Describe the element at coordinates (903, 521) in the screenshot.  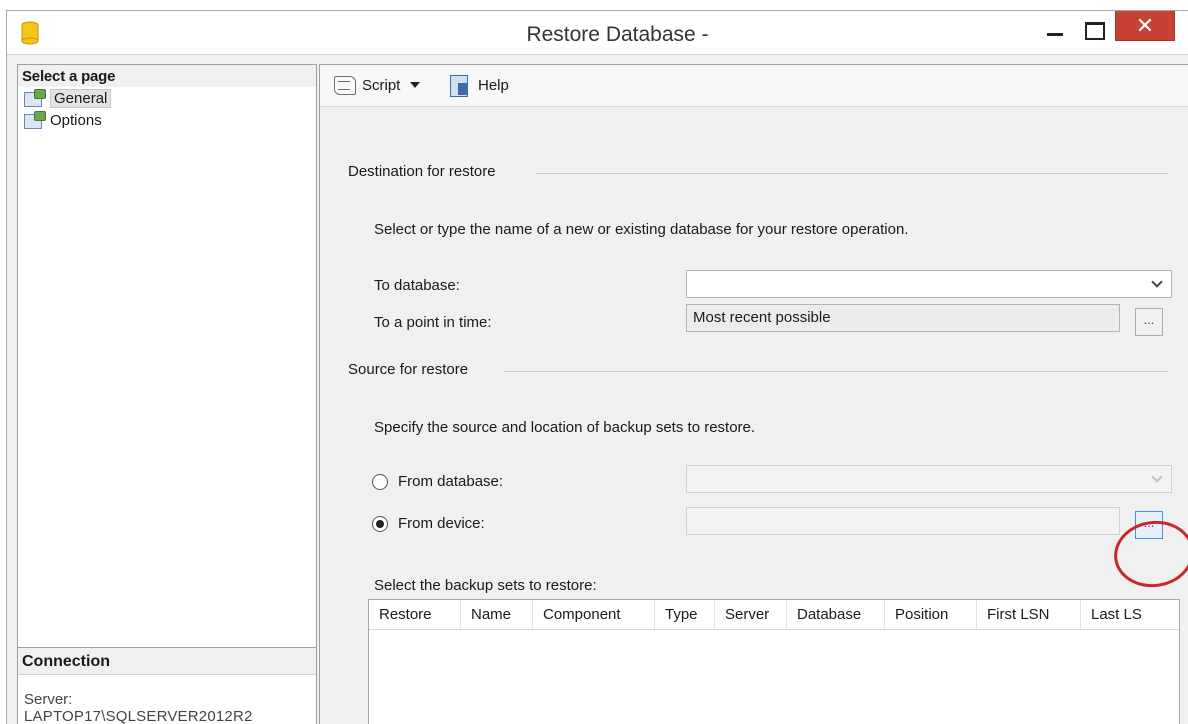
I see `from-device-field` at that location.